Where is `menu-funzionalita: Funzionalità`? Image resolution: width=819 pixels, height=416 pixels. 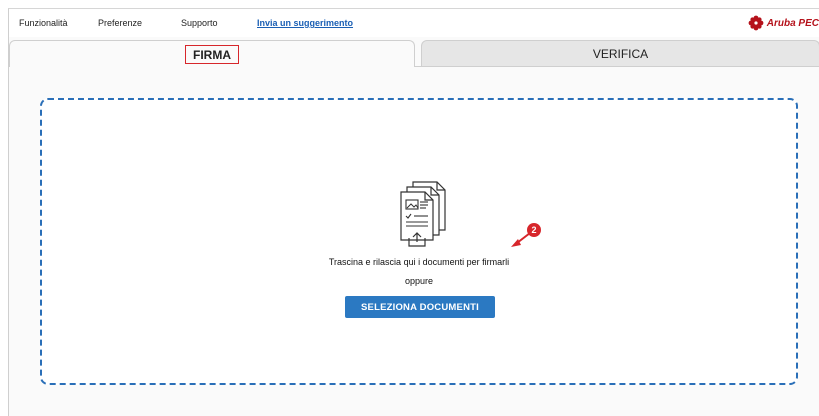
menu-funzionalita: Funzionalità is located at coordinates (43, 23).